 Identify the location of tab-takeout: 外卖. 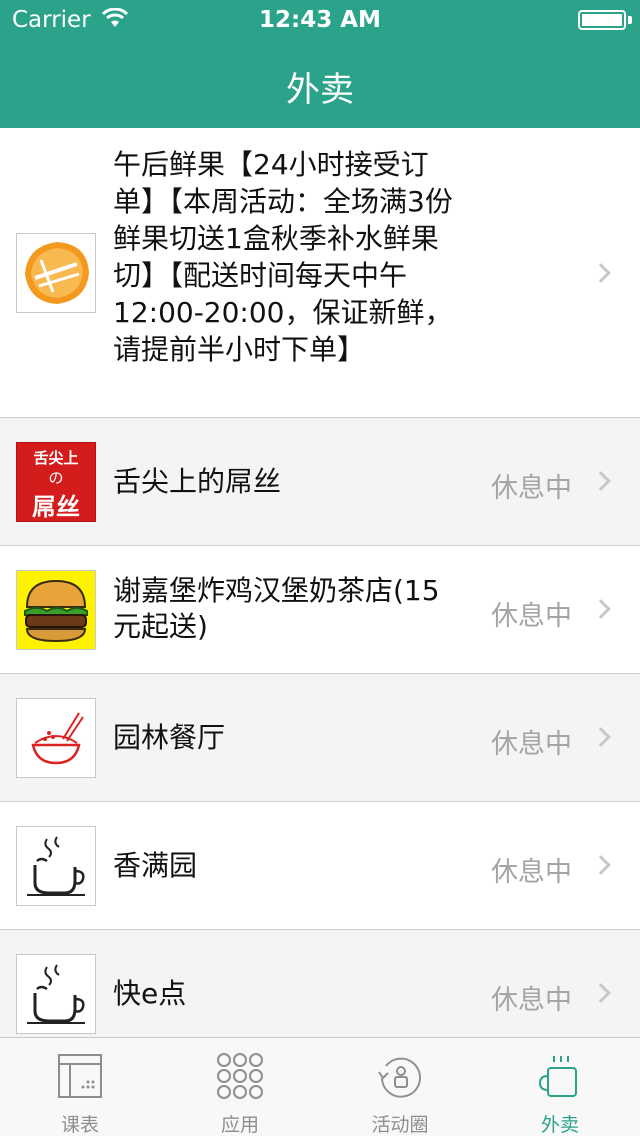
(560, 1087).